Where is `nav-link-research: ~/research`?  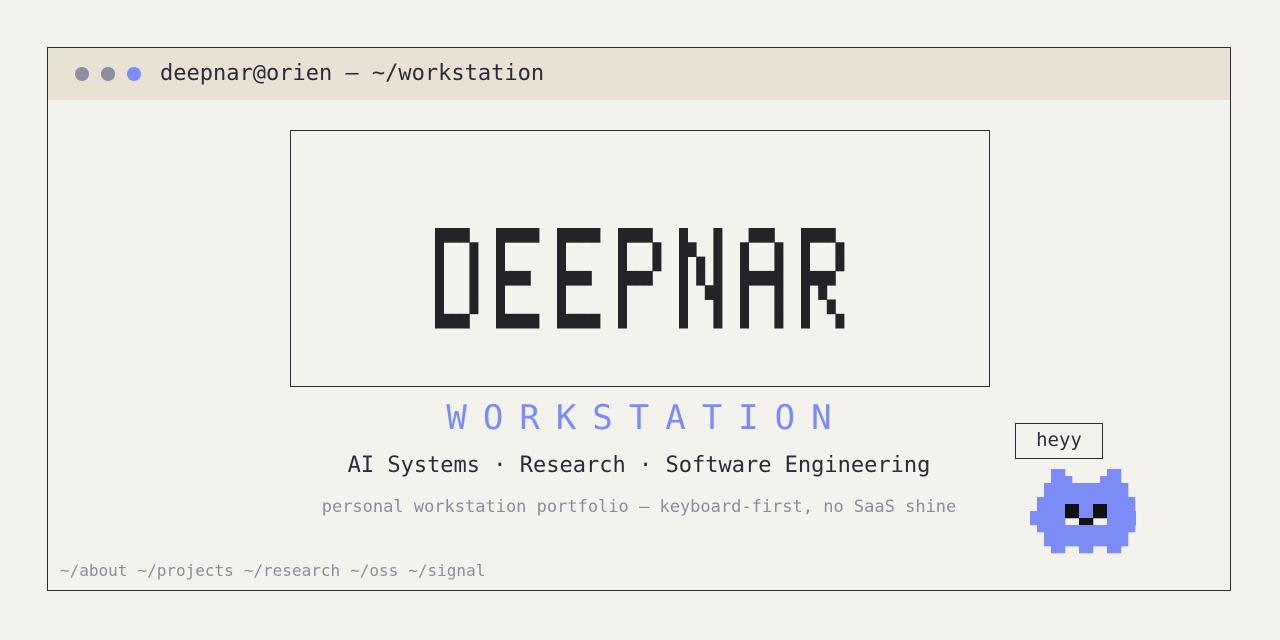
nav-link-research: ~/research is located at coordinates (292, 570).